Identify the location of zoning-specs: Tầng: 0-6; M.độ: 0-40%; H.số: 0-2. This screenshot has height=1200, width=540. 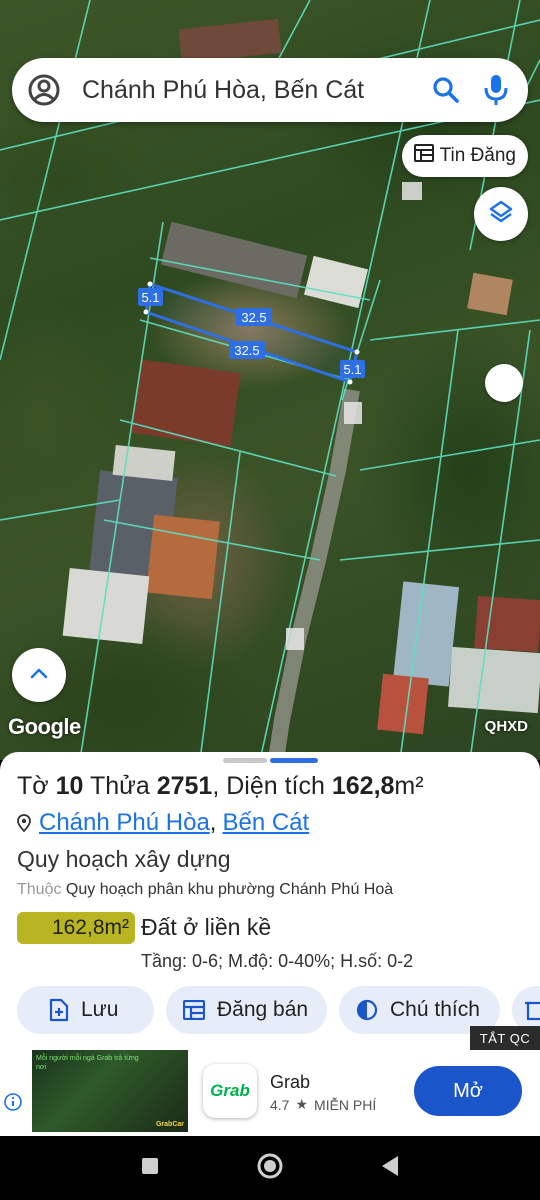
(277, 961).